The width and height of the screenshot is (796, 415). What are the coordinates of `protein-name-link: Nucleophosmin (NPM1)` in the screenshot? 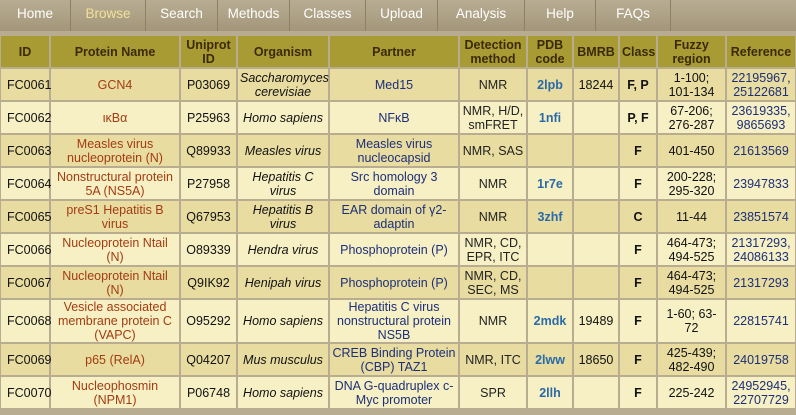 It's located at (115, 392).